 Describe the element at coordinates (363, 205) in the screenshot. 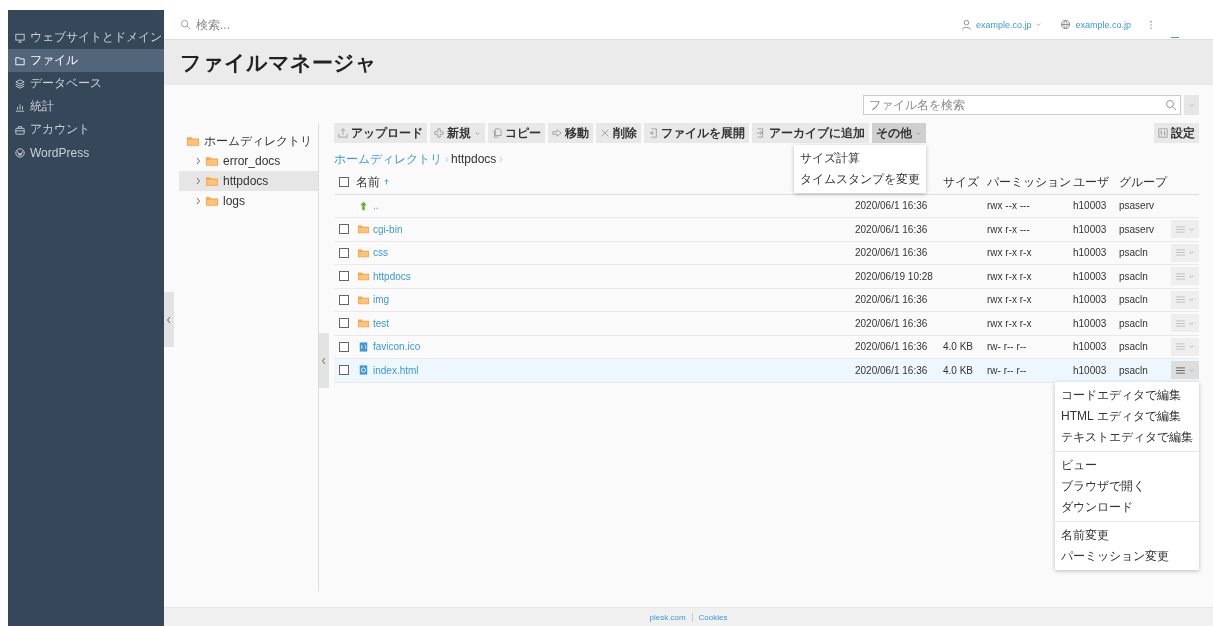

I see `up-arrow-icon` at that location.